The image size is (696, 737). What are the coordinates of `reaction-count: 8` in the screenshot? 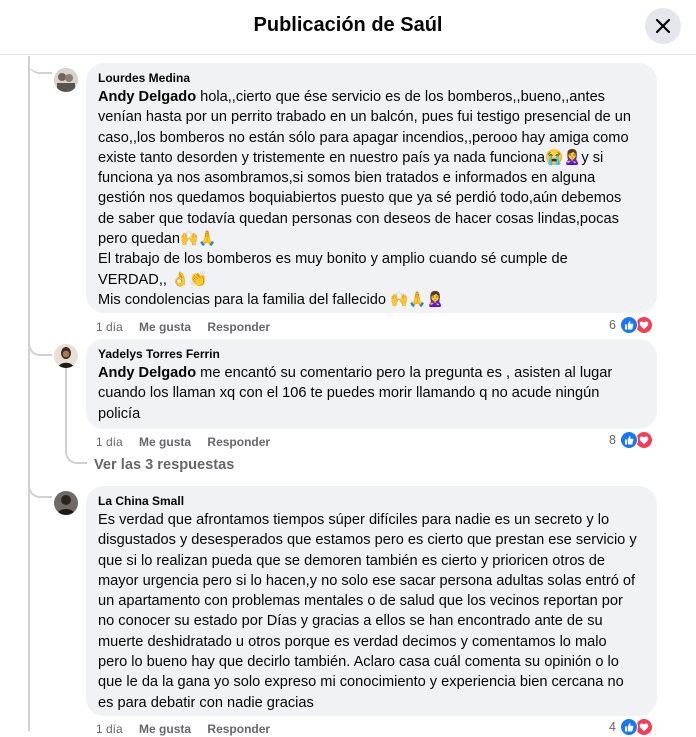 It's located at (612, 440).